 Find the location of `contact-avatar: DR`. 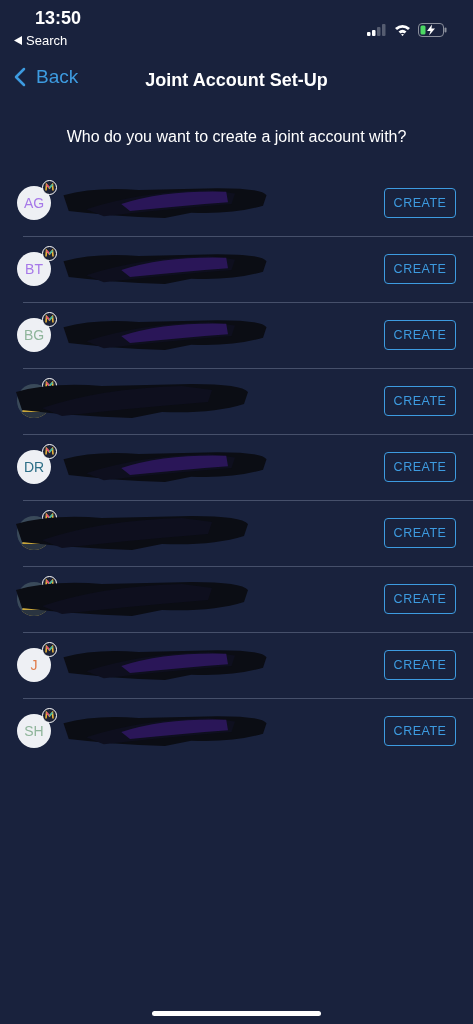

contact-avatar: DR is located at coordinates (34, 467).